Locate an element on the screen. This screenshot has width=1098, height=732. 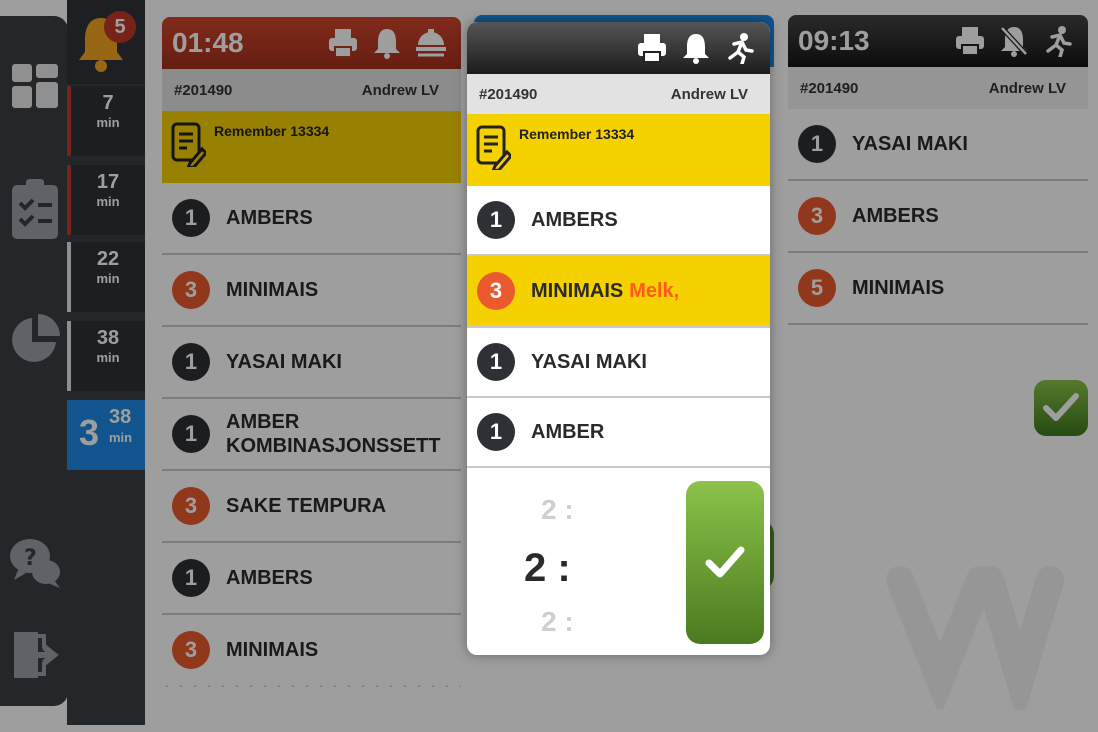
order-item: 1 AMBER is located at coordinates (618, 433).